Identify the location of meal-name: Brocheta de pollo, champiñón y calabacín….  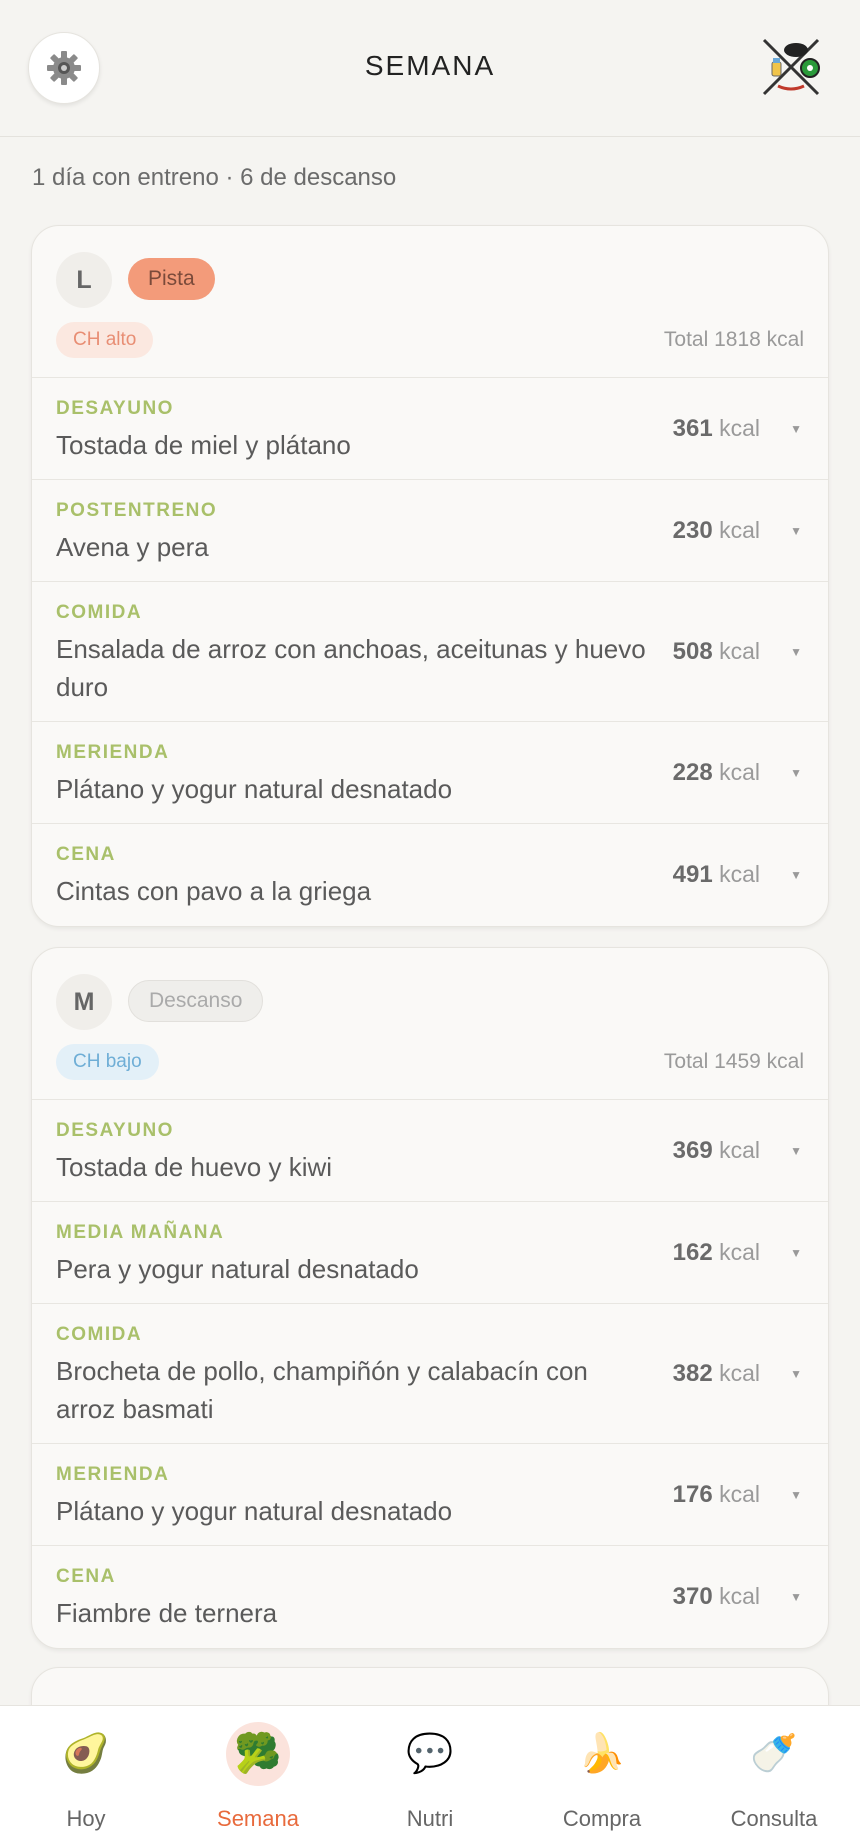
(322, 1390).